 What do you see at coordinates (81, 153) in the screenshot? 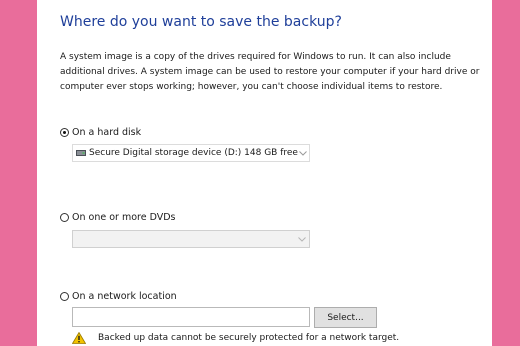
I see `drive-icon` at bounding box center [81, 153].